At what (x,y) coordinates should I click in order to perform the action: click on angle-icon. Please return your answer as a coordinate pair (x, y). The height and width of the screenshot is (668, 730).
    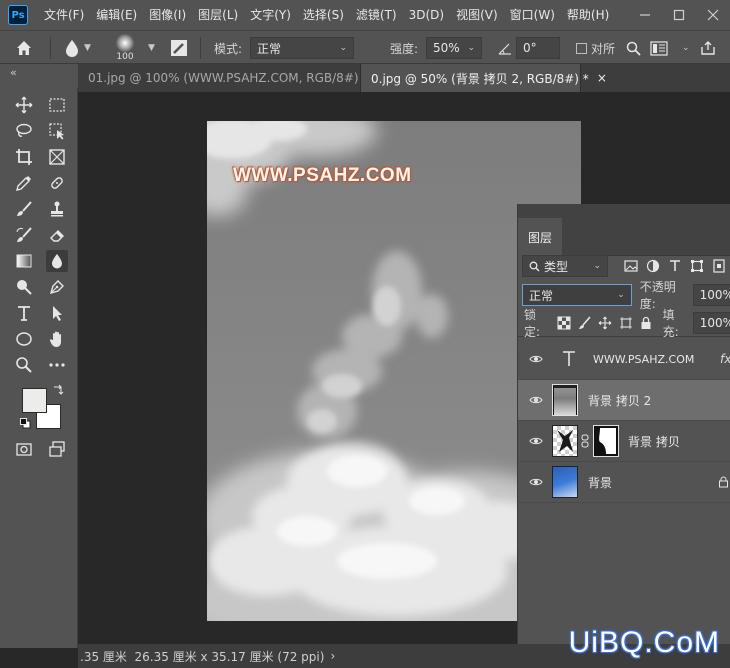
    Looking at the image, I should click on (505, 48).